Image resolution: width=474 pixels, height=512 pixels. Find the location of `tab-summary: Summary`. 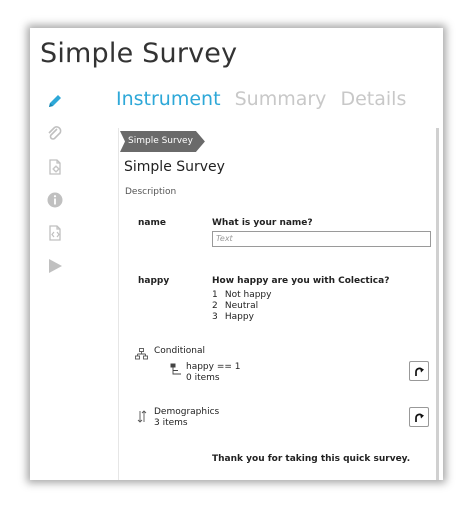

tab-summary: Summary is located at coordinates (281, 99).